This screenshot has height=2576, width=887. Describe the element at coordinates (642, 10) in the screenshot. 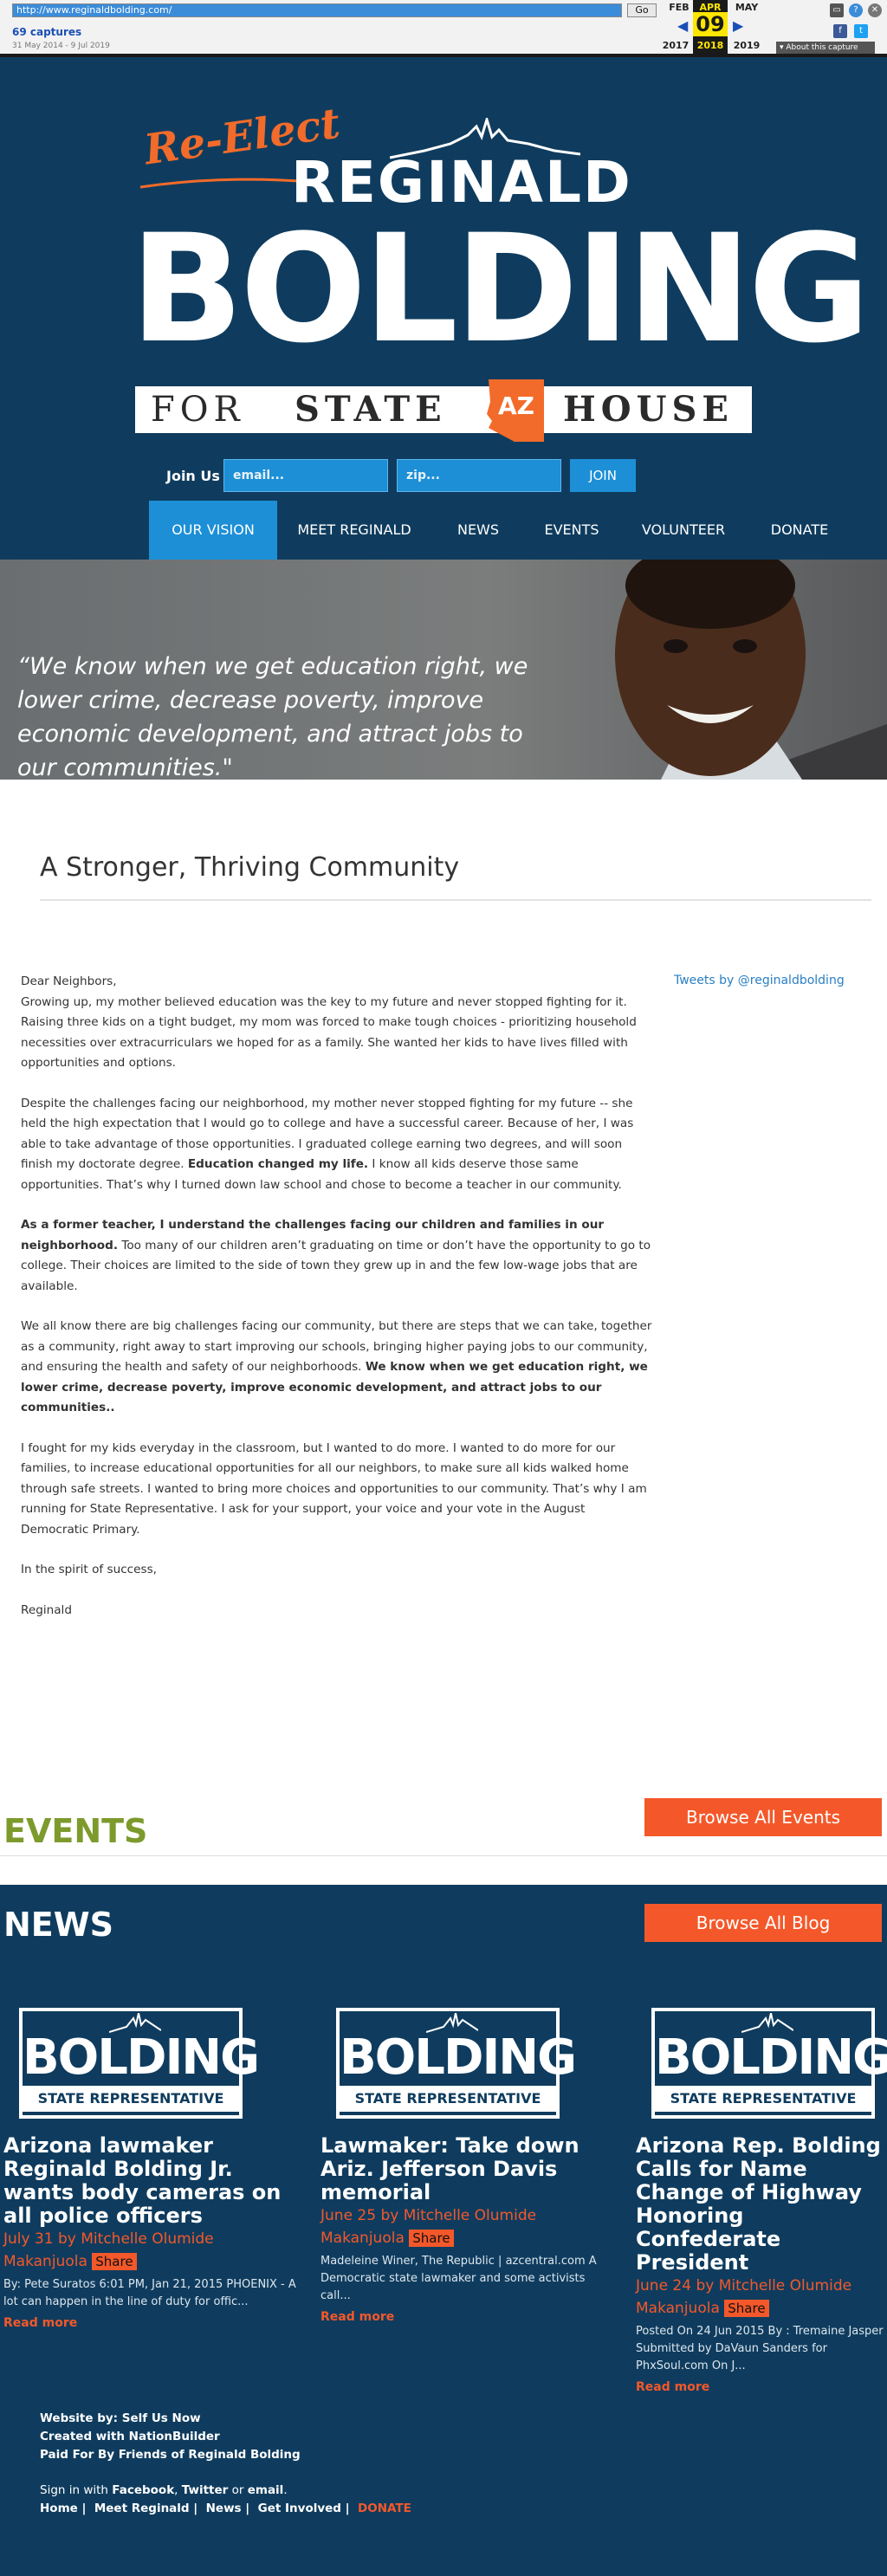

I see `wayback-go-button: Go` at that location.